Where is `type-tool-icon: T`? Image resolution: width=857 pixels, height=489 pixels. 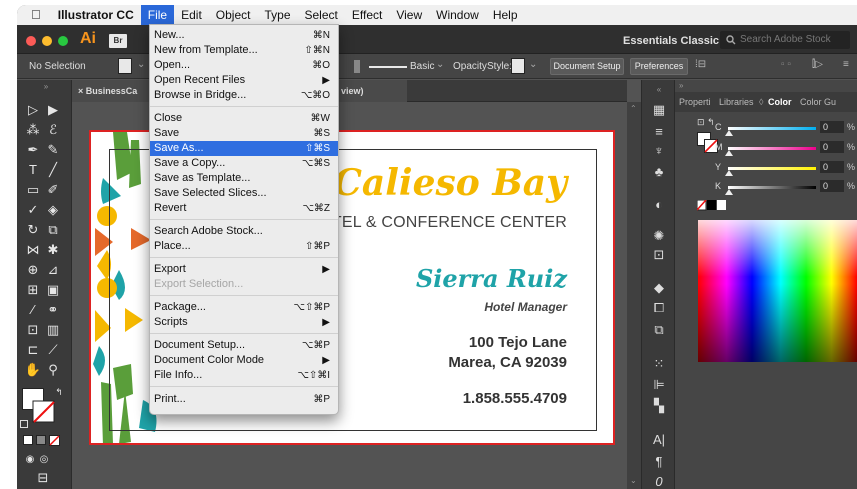
type-tool-icon: T is located at coordinates (33, 170).